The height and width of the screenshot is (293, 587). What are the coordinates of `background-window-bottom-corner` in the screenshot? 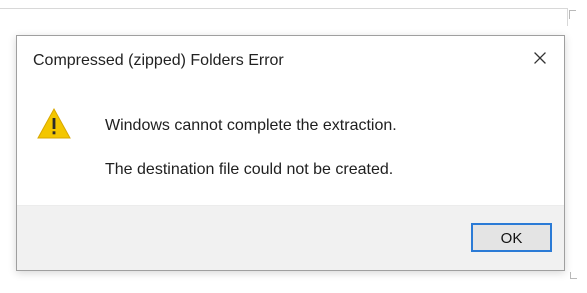 It's located at (573, 275).